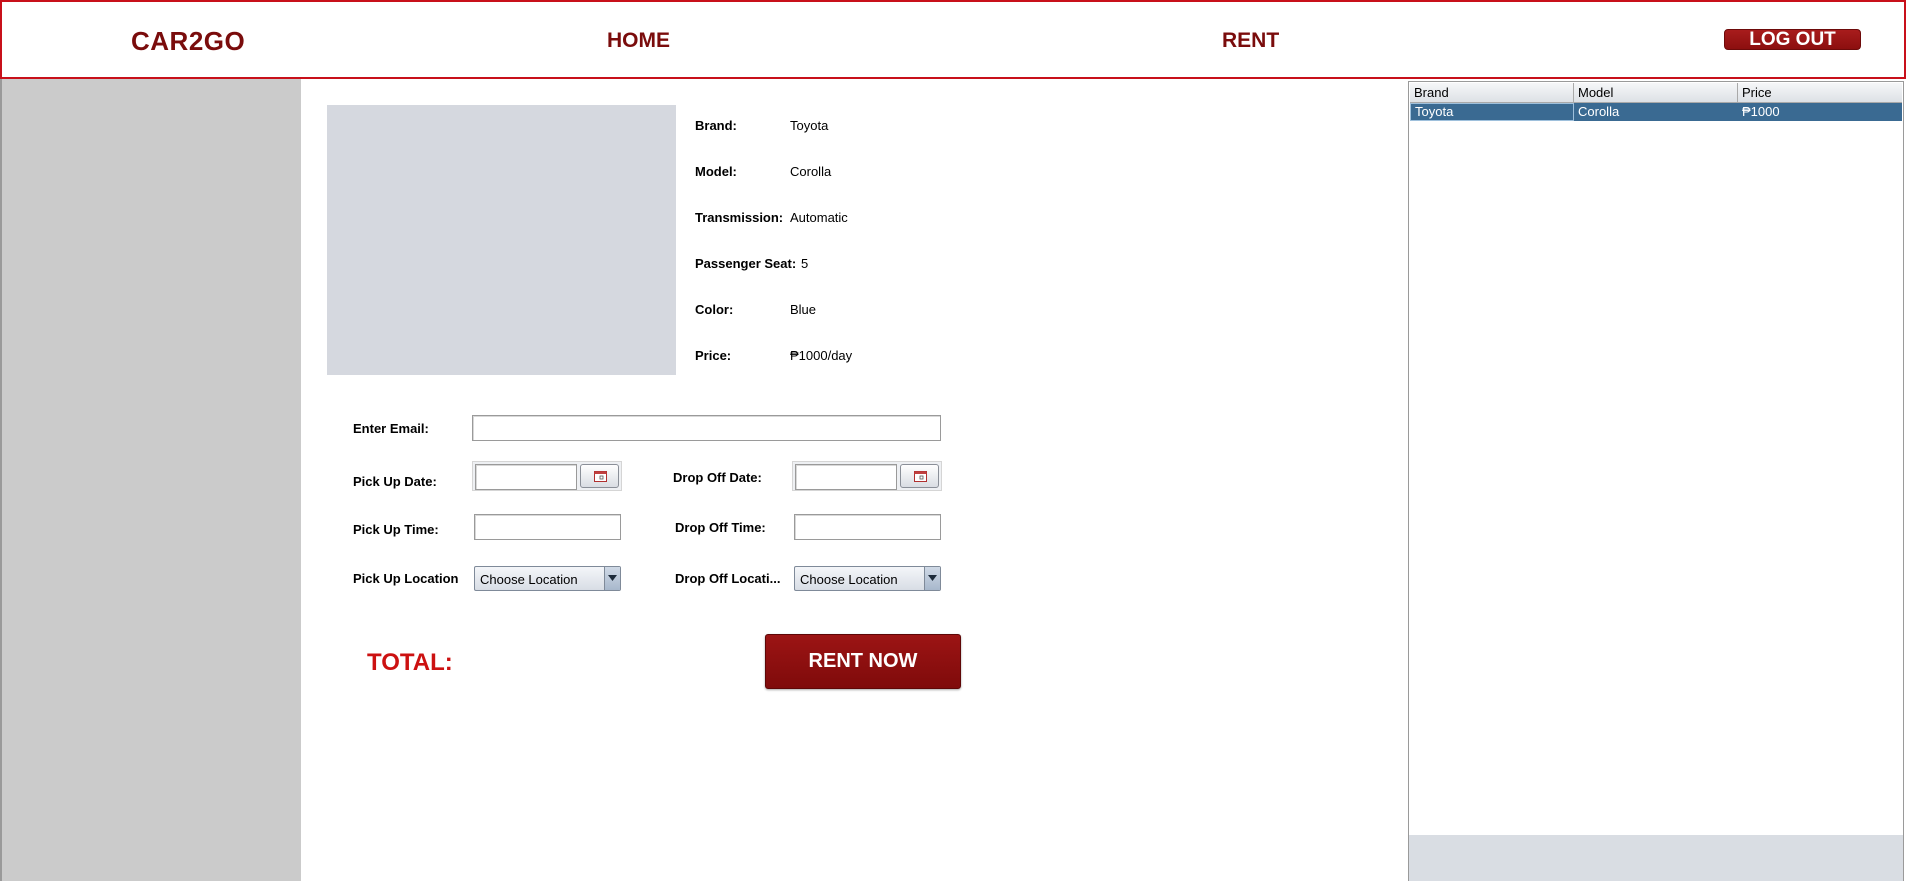 This screenshot has width=1906, height=881. Describe the element at coordinates (1656, 858) in the screenshot. I see `table-footer-area` at that location.